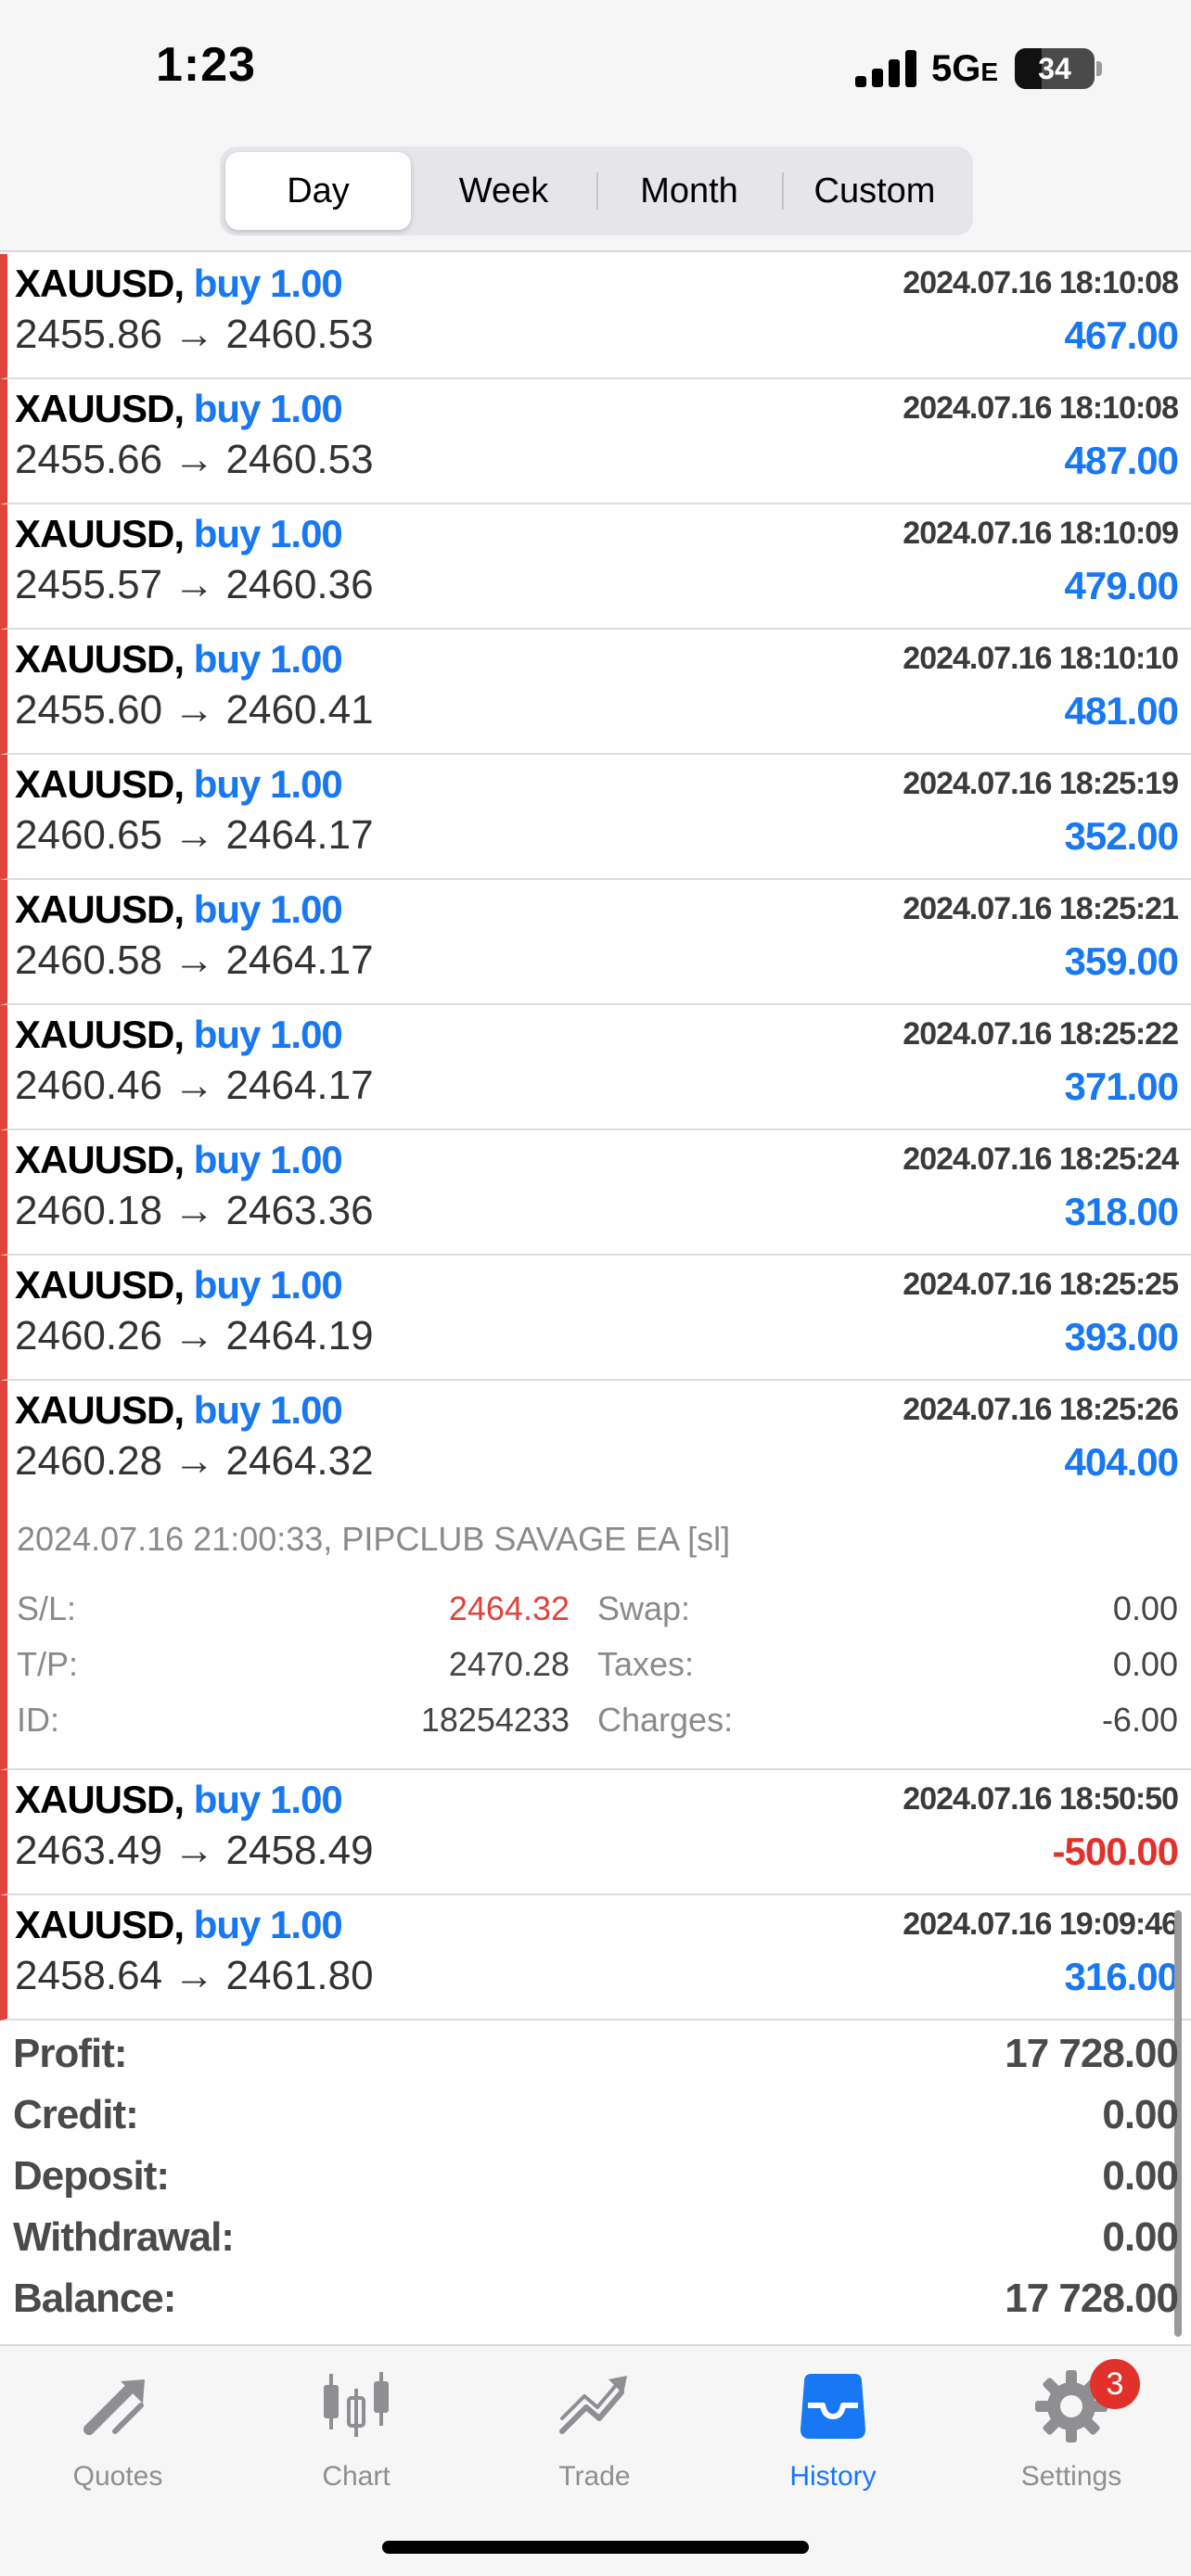 Image resolution: width=1191 pixels, height=2576 pixels. Describe the element at coordinates (595, 2547) in the screenshot. I see `home-indicator` at that location.